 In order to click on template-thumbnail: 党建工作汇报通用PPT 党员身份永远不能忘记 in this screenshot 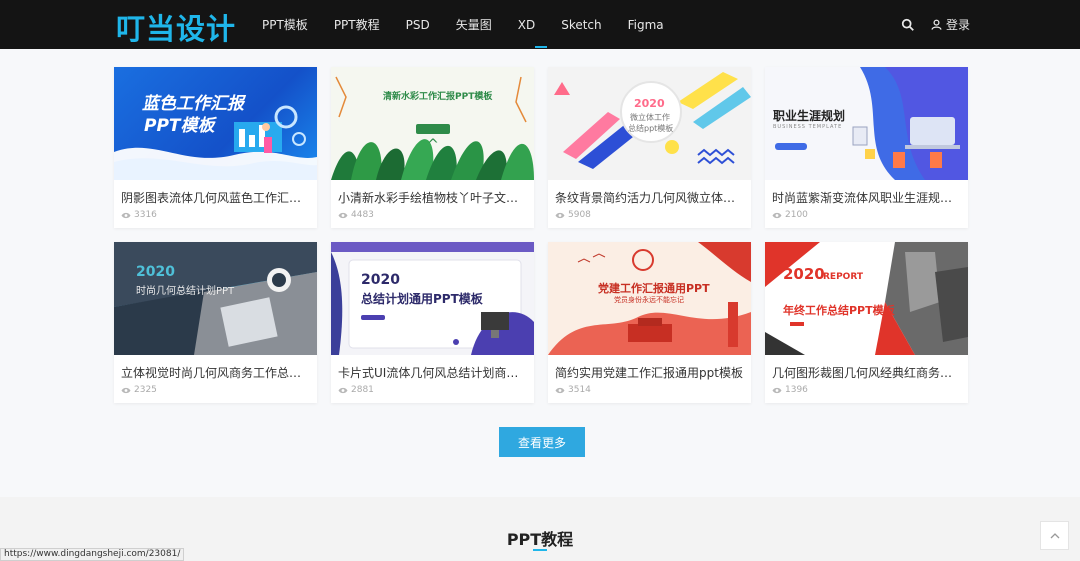, I will do `click(649, 298)`.